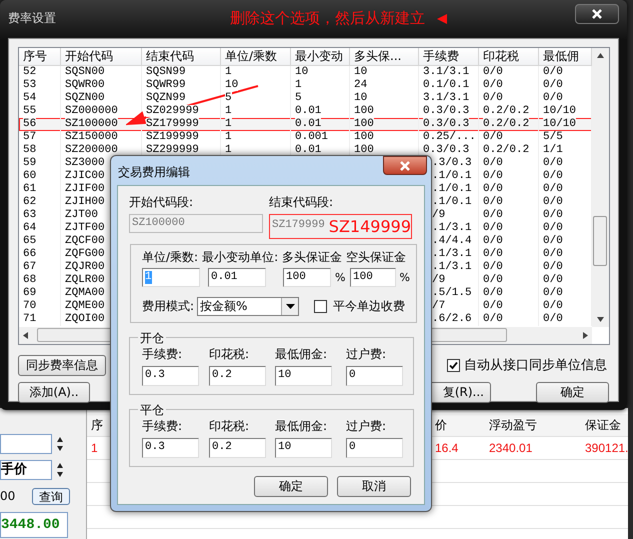 The height and width of the screenshot is (539, 633). I want to click on sync-button: 同步费率信息, so click(62, 365).